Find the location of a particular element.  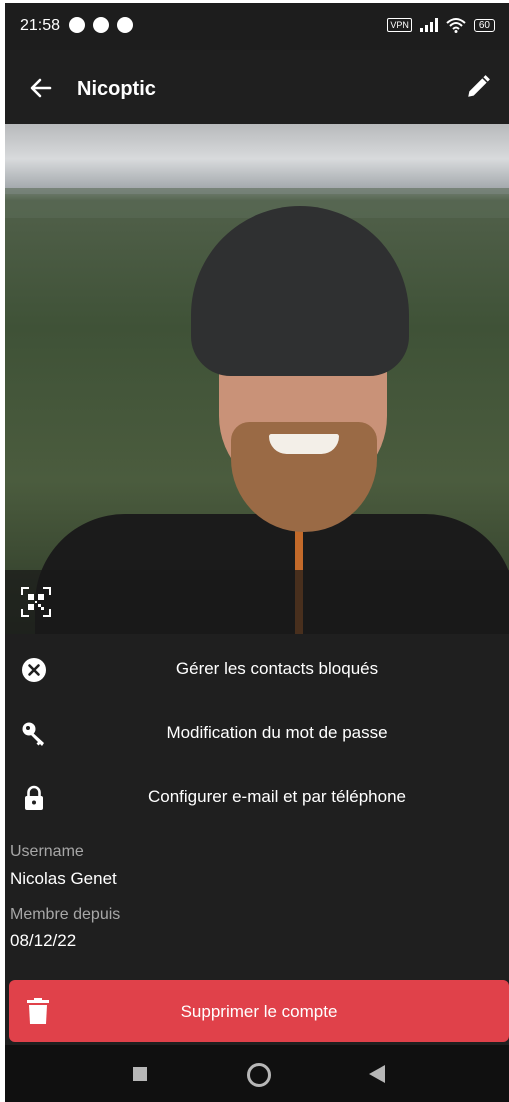

delete-account-label: Supprimer le compte is located at coordinates (259, 1011).